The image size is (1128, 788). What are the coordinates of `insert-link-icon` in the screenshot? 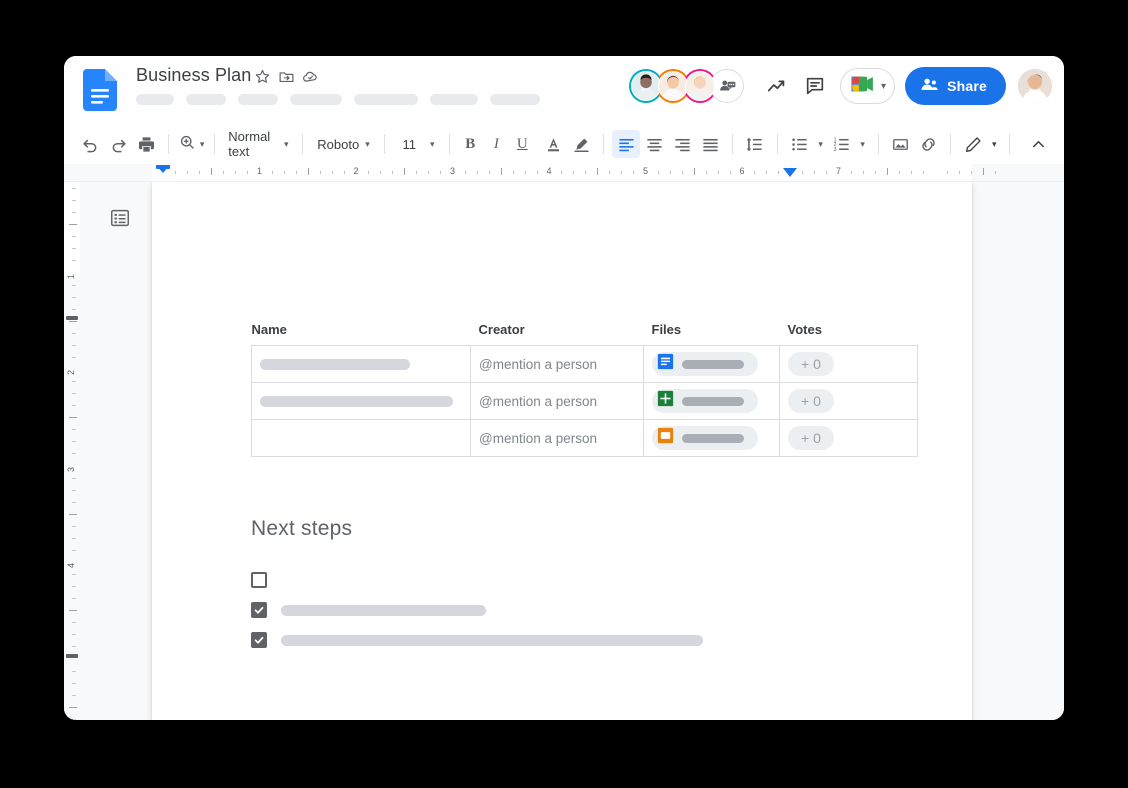 It's located at (928, 144).